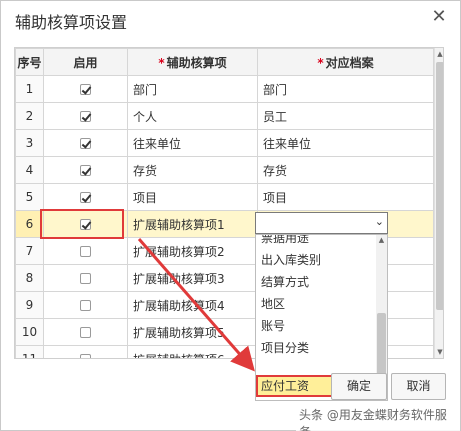  Describe the element at coordinates (359, 386) in the screenshot. I see `confirm-button: 确定` at that location.